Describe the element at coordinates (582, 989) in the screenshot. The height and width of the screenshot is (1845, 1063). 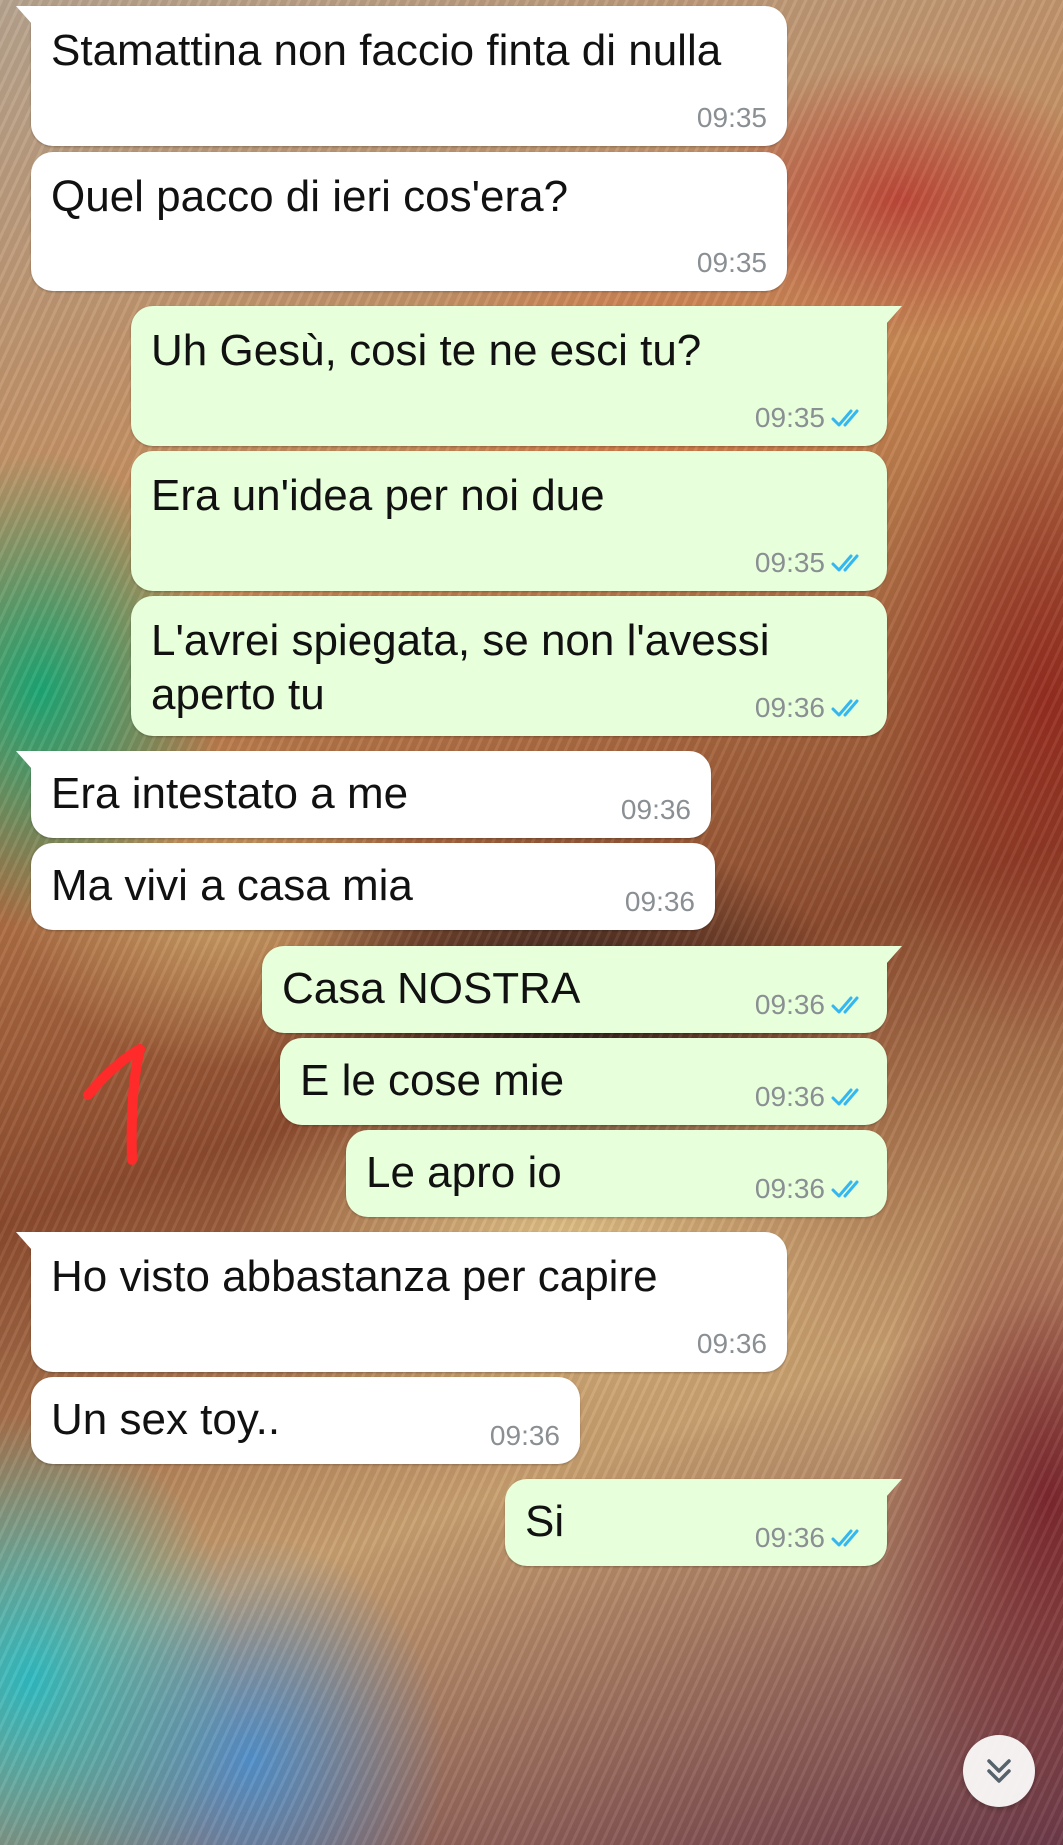
I see `message-bubble-outgoing: Casa NOSTRA 09:36` at that location.